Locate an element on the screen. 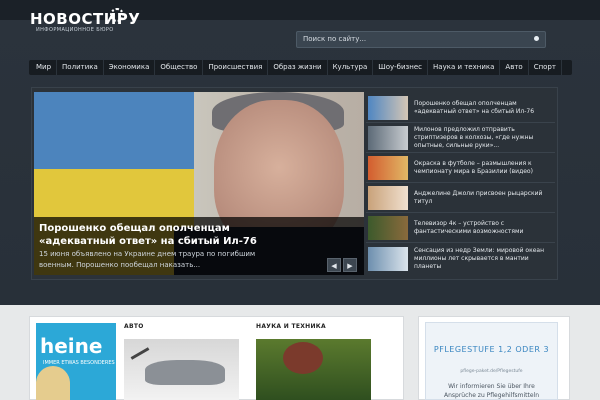 The width and height of the screenshot is (600, 400). pflegestufe-ad-title: PFLEGESTUFE 1,2 ODER 3 is located at coordinates (491, 349).